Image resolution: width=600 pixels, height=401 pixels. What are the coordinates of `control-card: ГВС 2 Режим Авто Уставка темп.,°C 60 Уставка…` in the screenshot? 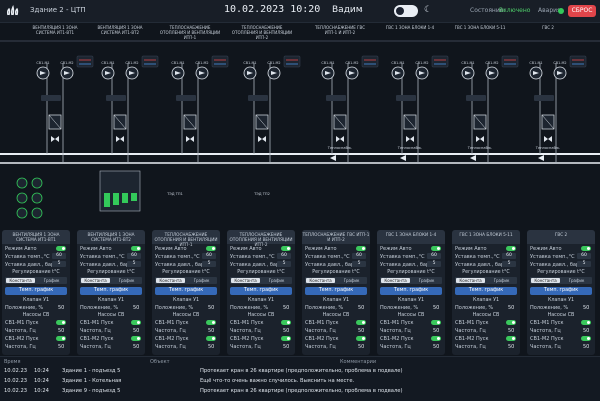 It's located at (561, 292).